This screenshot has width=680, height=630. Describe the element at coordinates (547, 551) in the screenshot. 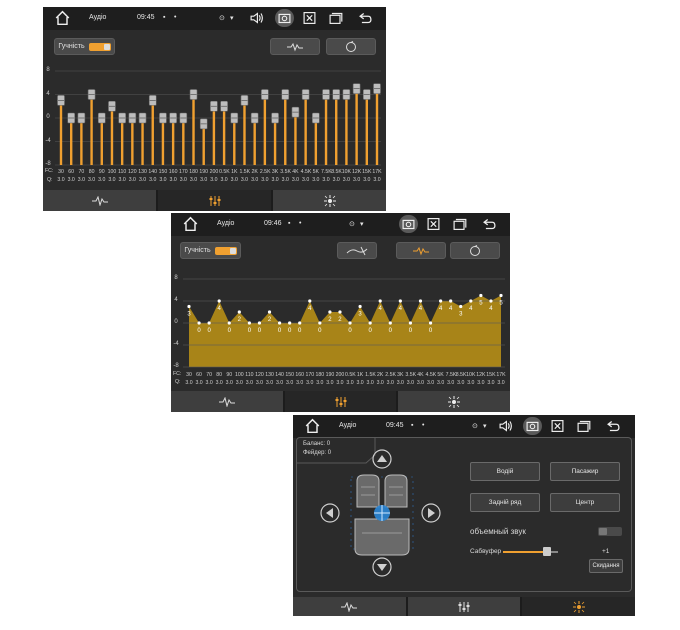

I see `subwoofer-handle` at that location.